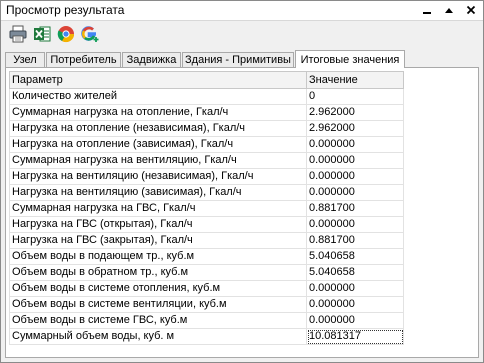 The width and height of the screenshot is (484, 363). I want to click on tab-node: Узел, so click(25, 59).